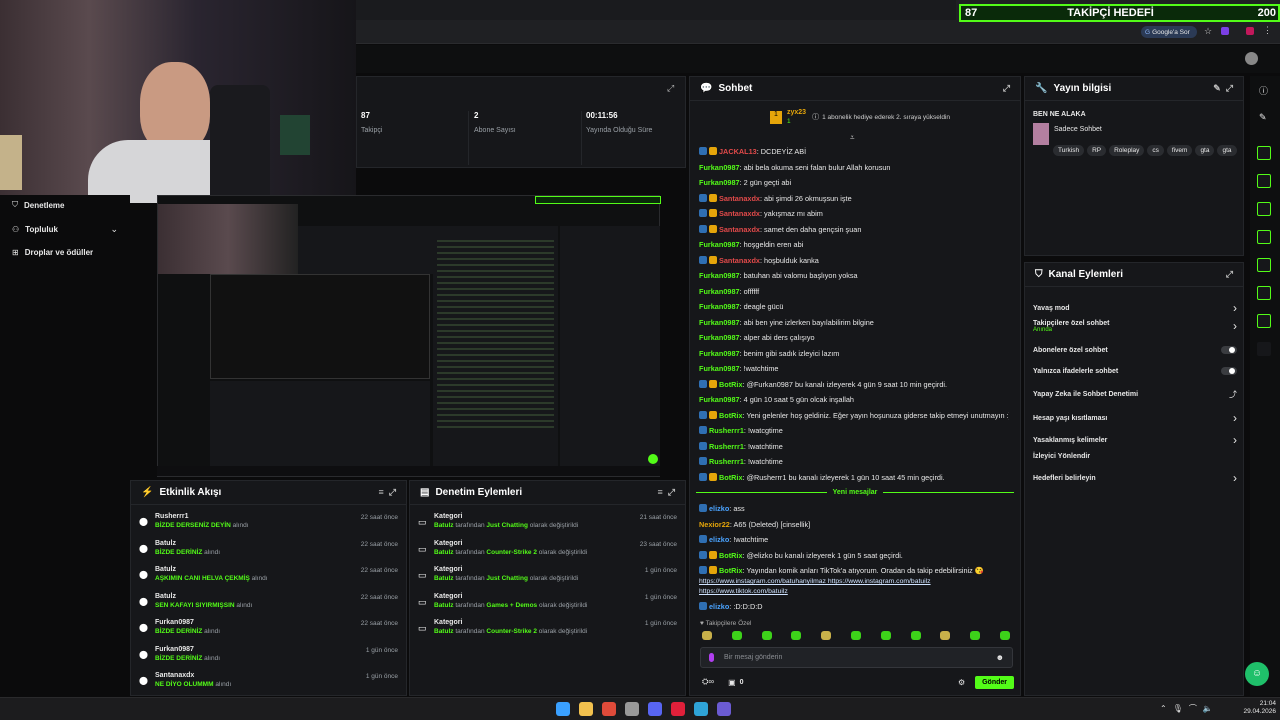 The image size is (1280, 720). What do you see at coordinates (1135, 418) in the screenshot?
I see `channel-action-item: Hesap yaşı kısıtlaması ›` at bounding box center [1135, 418].